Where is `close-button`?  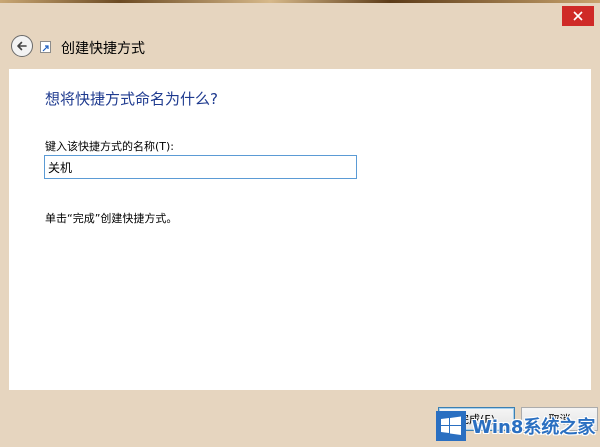
close-button is located at coordinates (578, 16).